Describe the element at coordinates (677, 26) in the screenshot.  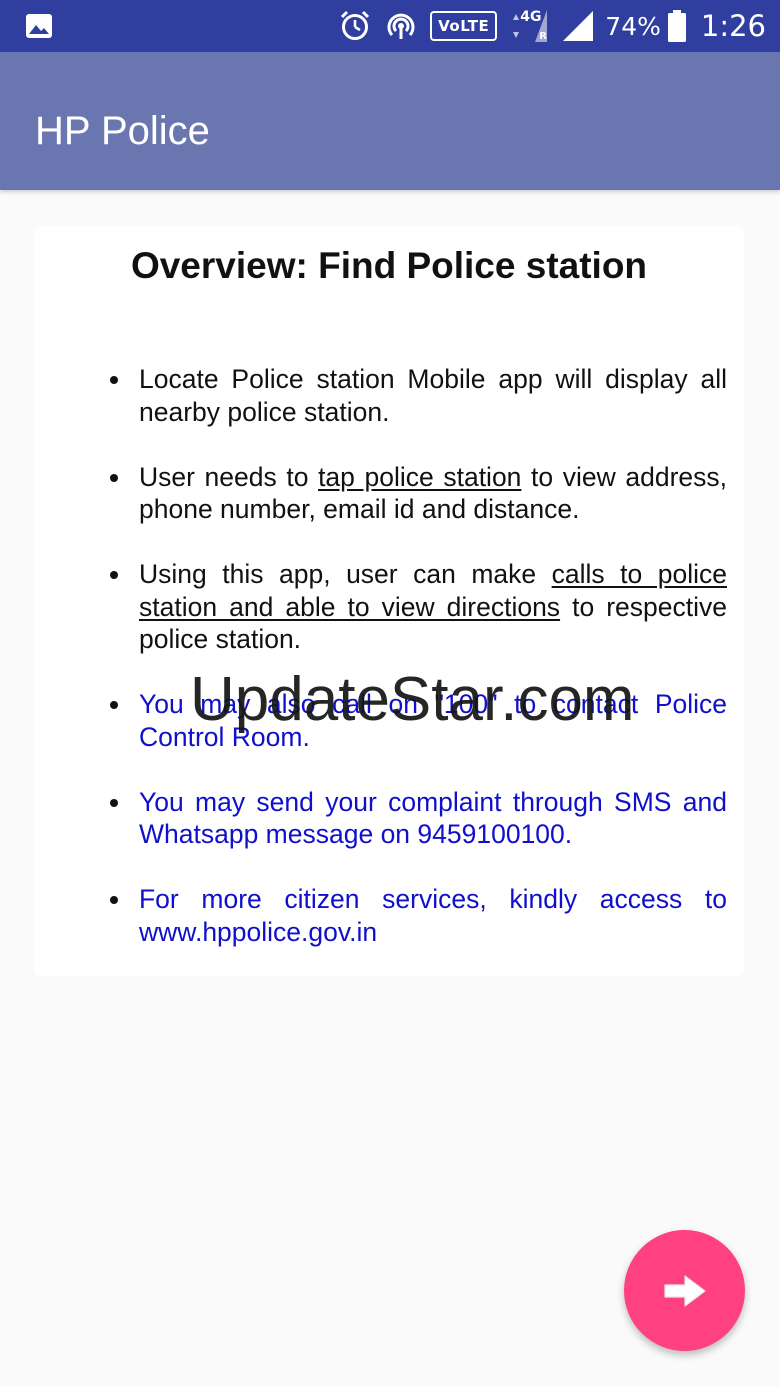
I see `battery-icon` at that location.